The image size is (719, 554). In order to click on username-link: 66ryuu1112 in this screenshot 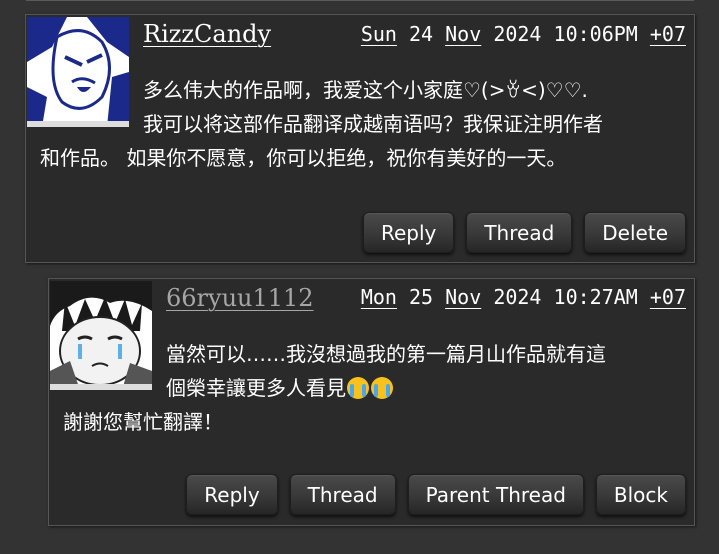, I will do `click(240, 298)`.